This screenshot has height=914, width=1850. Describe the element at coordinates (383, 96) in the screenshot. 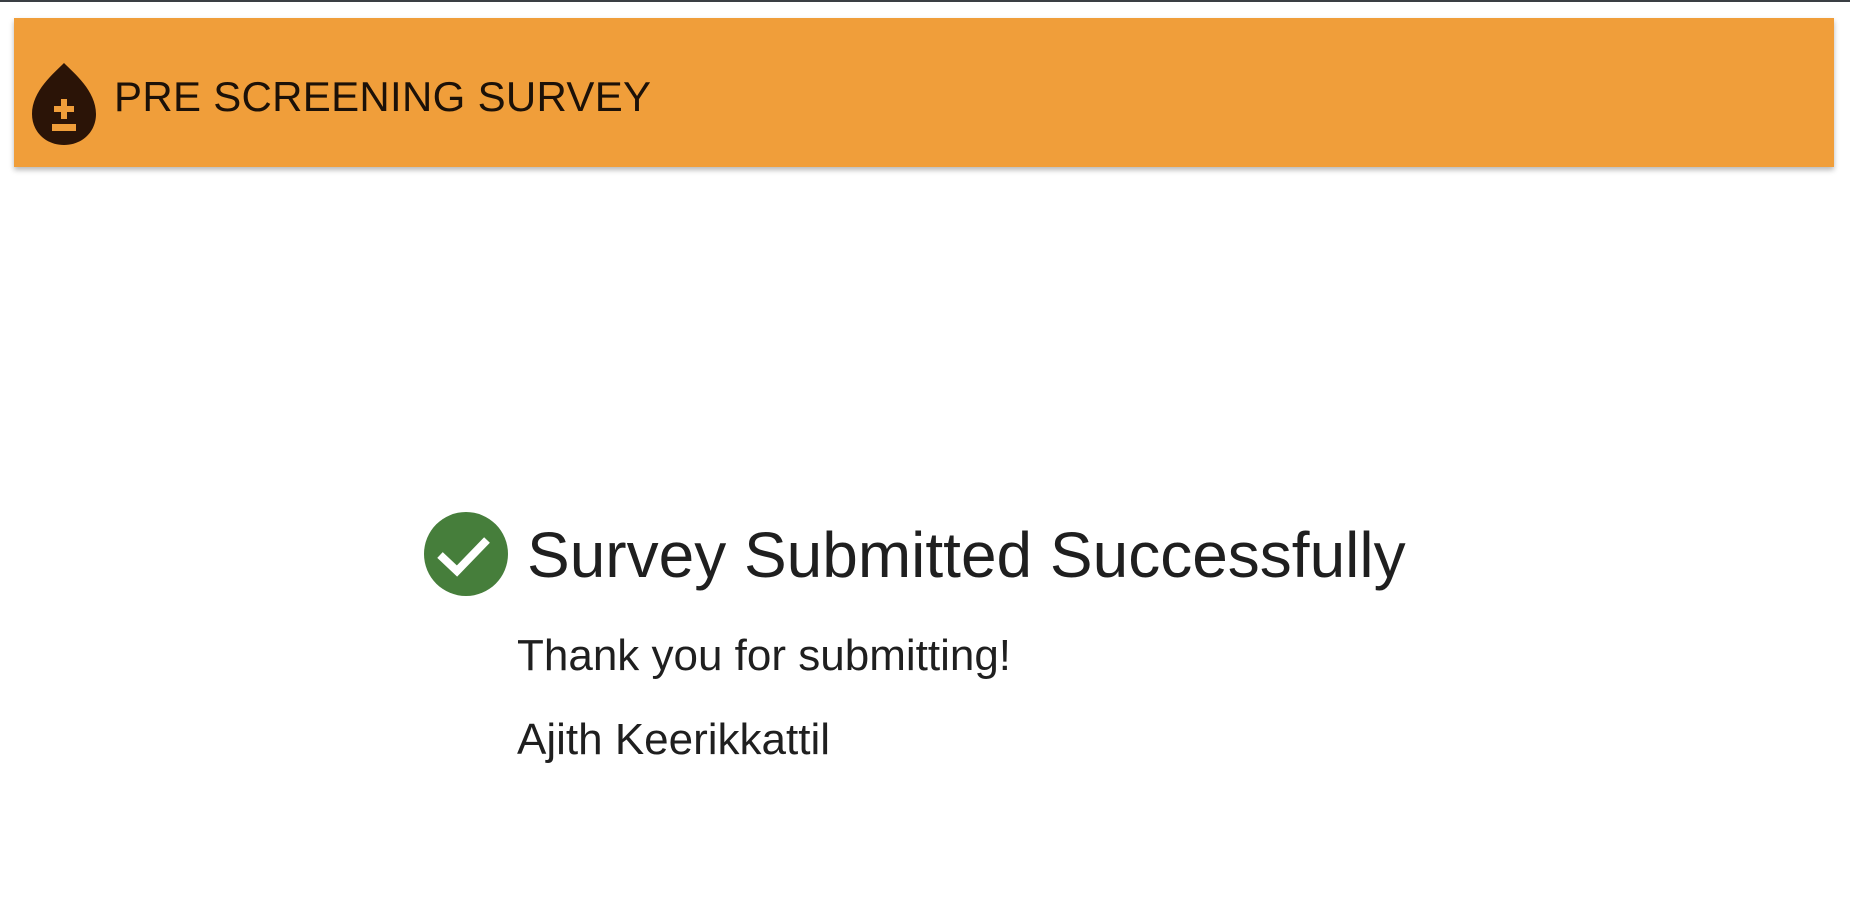

I see `app-title: PRE SCREENING SURVEY` at that location.